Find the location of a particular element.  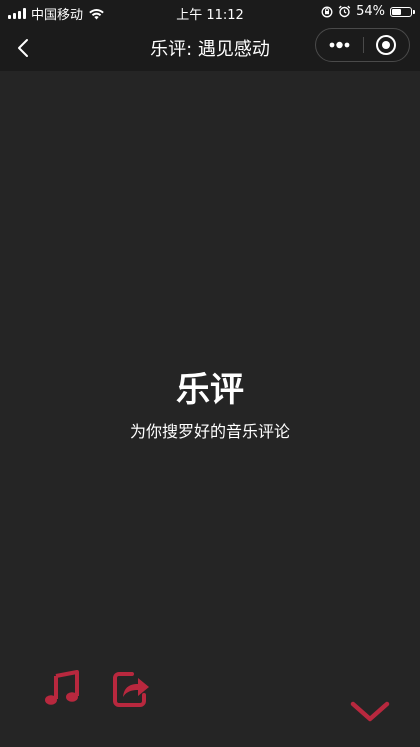

scroll-down-button is located at coordinates (370, 711).